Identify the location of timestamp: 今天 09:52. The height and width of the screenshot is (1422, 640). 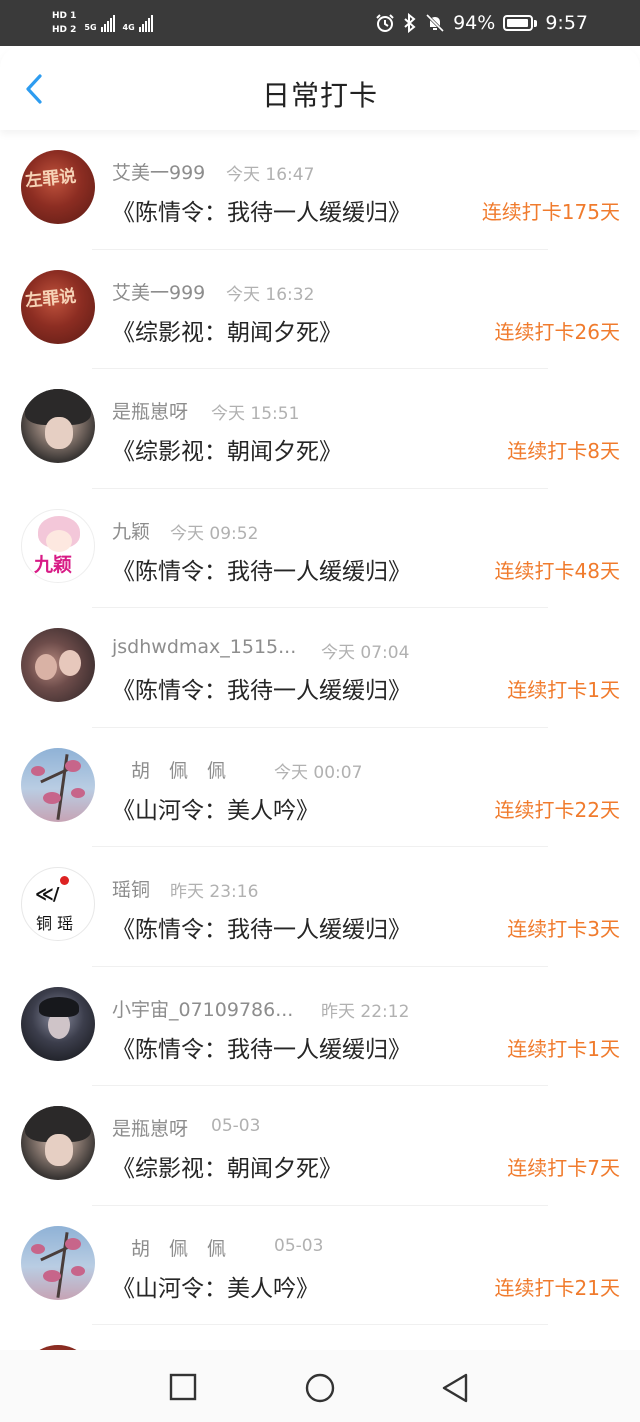
(214, 533).